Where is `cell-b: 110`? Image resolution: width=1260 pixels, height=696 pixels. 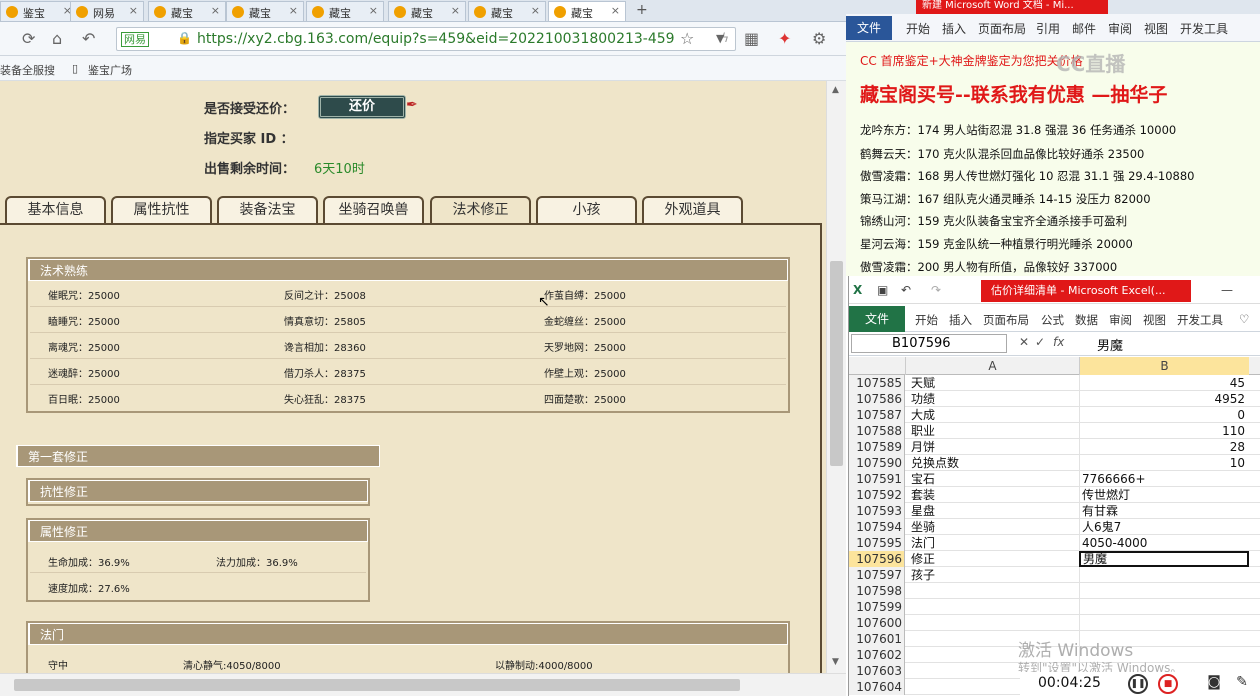 cell-b: 110 is located at coordinates (1164, 431).